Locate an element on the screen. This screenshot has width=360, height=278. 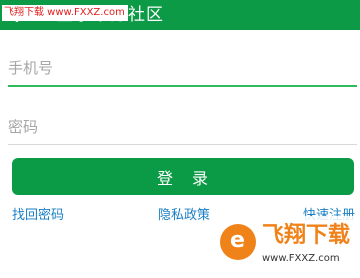
watermark-logo-icon: e is located at coordinates (238, 242).